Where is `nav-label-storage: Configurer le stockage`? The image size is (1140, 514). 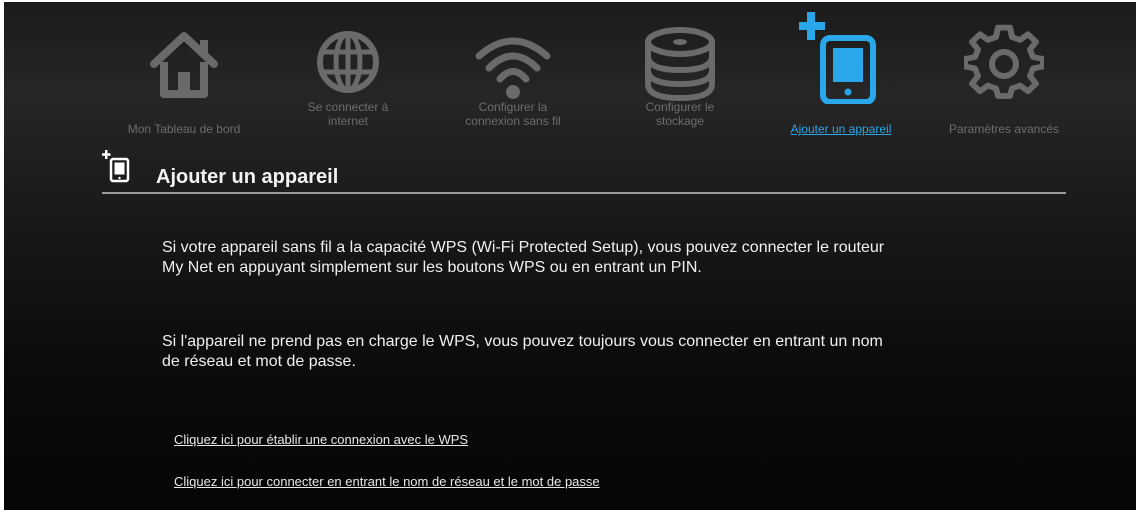
nav-label-storage: Configurer le stockage is located at coordinates (680, 114).